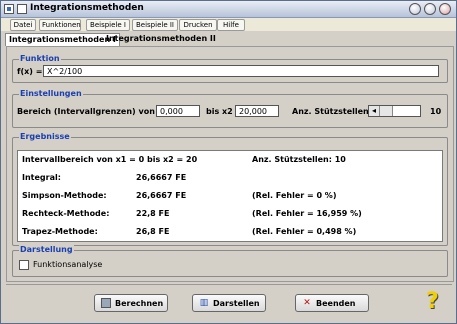 This screenshot has height=324, width=457. I want to click on stuetzstellen-value: 10, so click(436, 111).